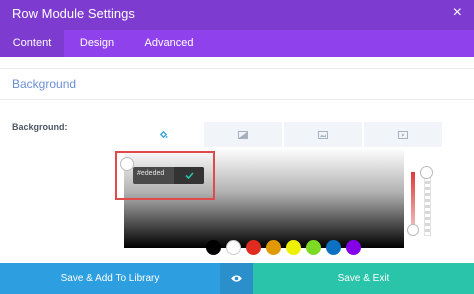  Describe the element at coordinates (213, 247) in the screenshot. I see `palette-swatch-black` at that location.